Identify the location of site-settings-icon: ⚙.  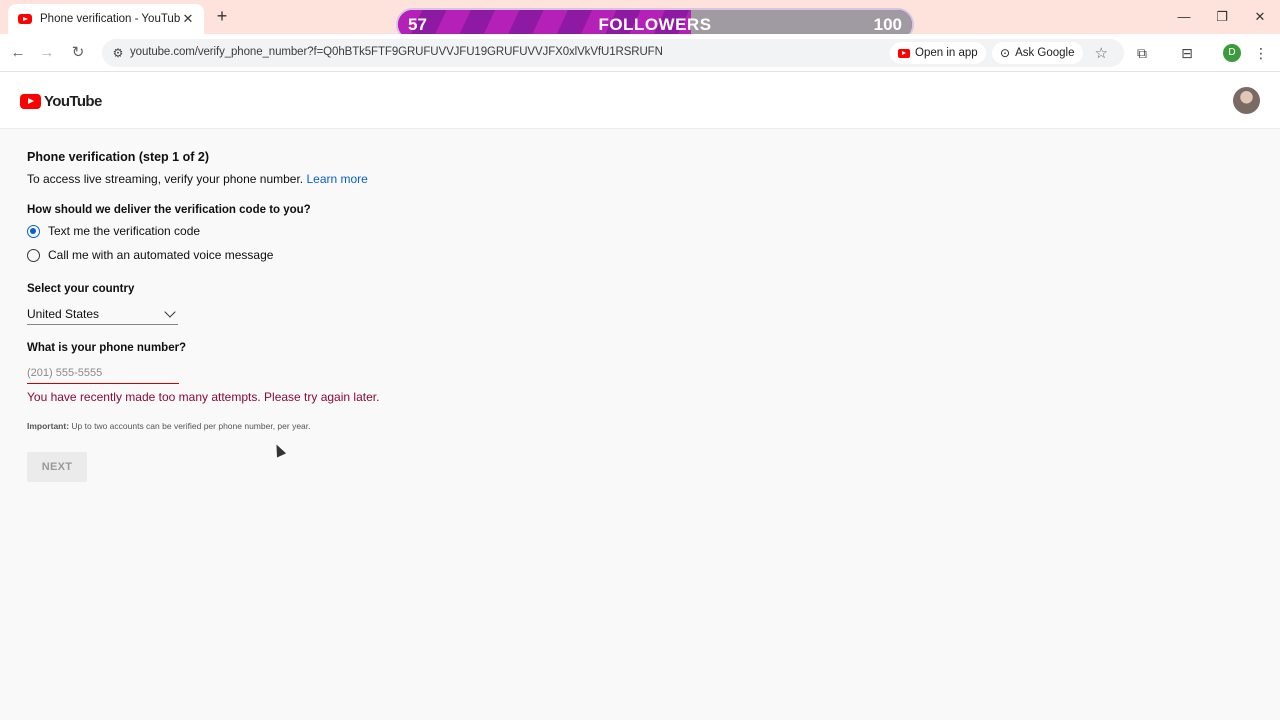
(118, 53).